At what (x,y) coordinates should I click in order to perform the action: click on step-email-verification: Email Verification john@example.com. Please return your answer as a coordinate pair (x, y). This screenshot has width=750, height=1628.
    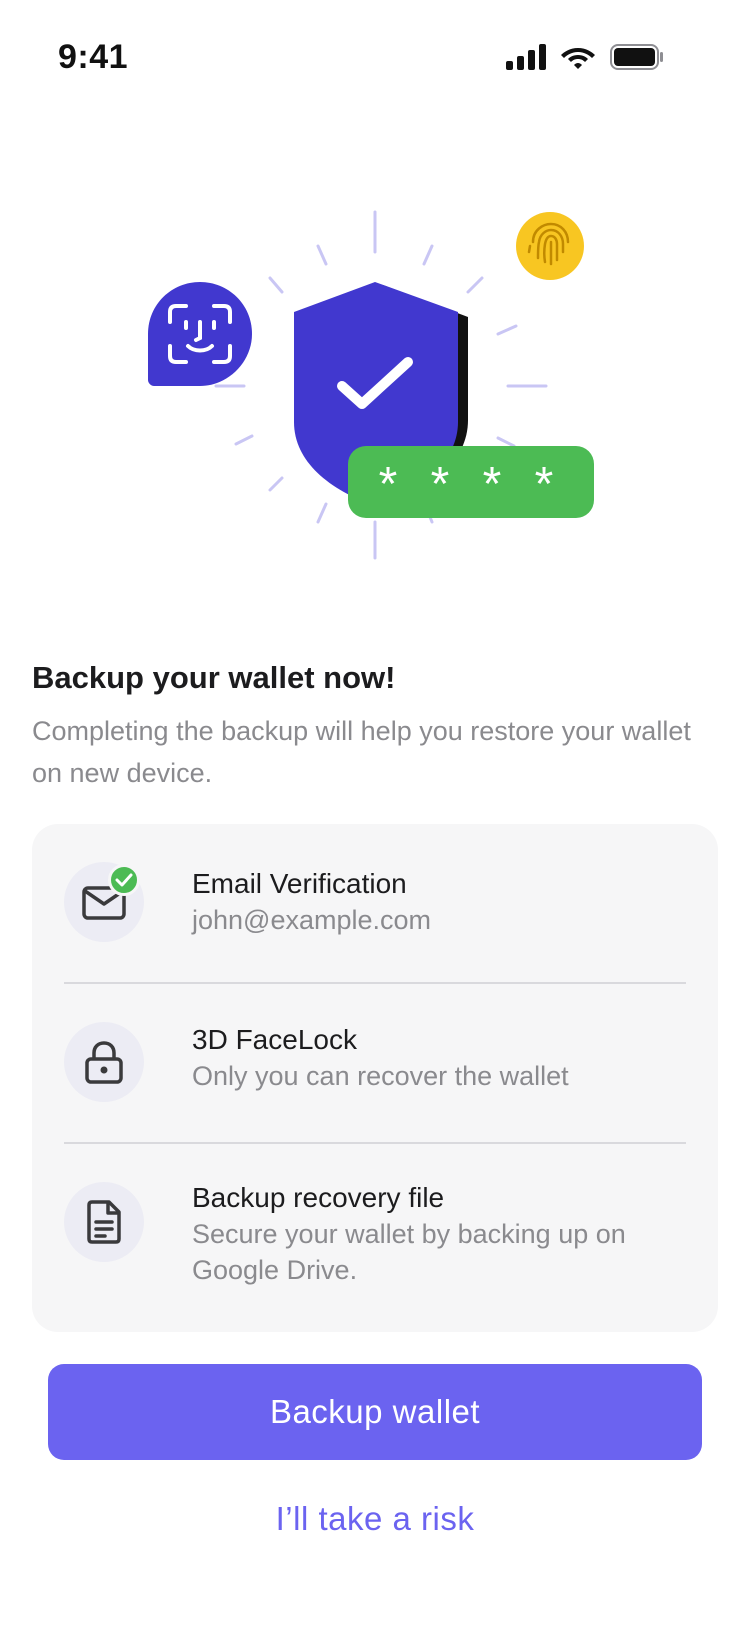
    Looking at the image, I should click on (375, 907).